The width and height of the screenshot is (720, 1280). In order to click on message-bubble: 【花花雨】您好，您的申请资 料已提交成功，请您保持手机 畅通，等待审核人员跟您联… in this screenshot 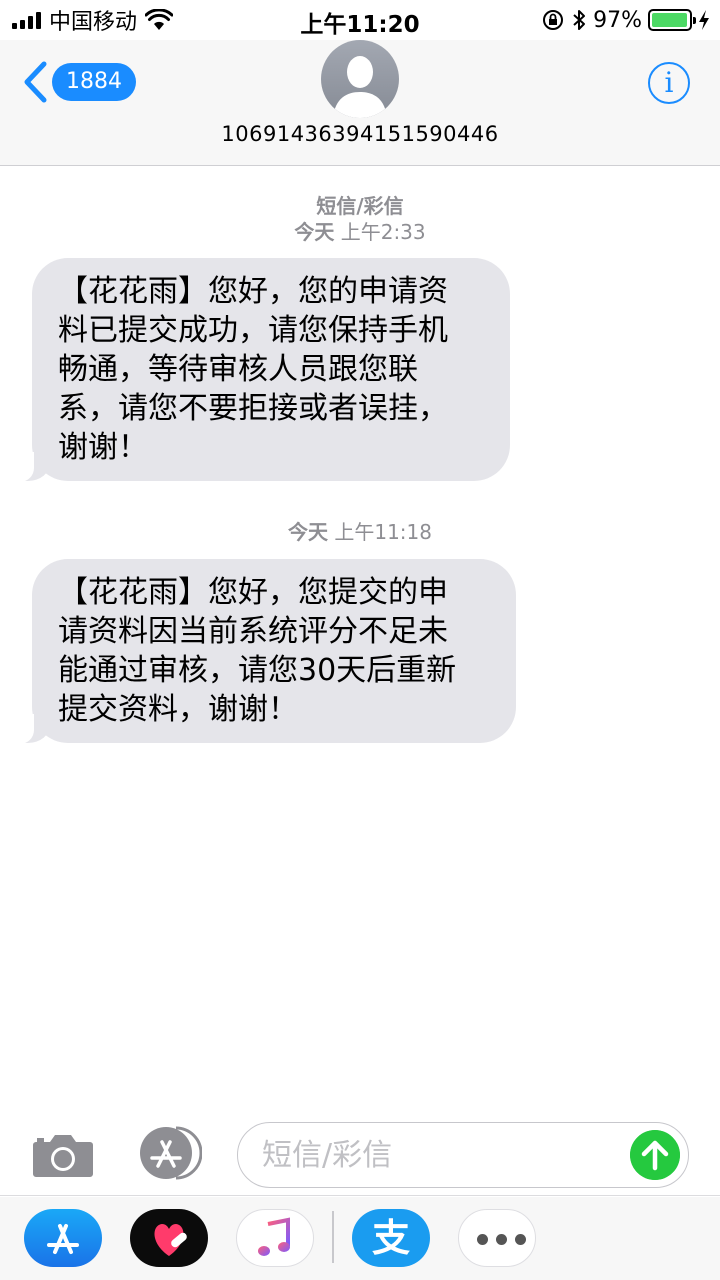, I will do `click(260, 370)`.